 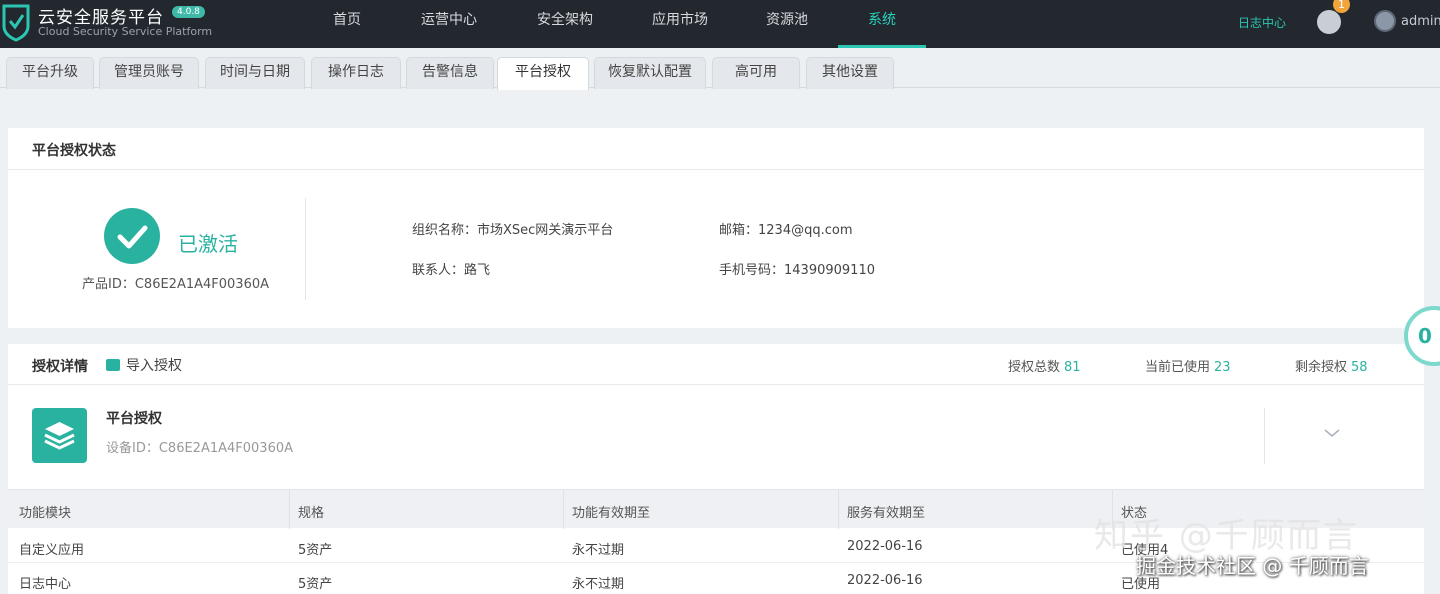 What do you see at coordinates (16, 23) in the screenshot?
I see `shield-logo-icon` at bounding box center [16, 23].